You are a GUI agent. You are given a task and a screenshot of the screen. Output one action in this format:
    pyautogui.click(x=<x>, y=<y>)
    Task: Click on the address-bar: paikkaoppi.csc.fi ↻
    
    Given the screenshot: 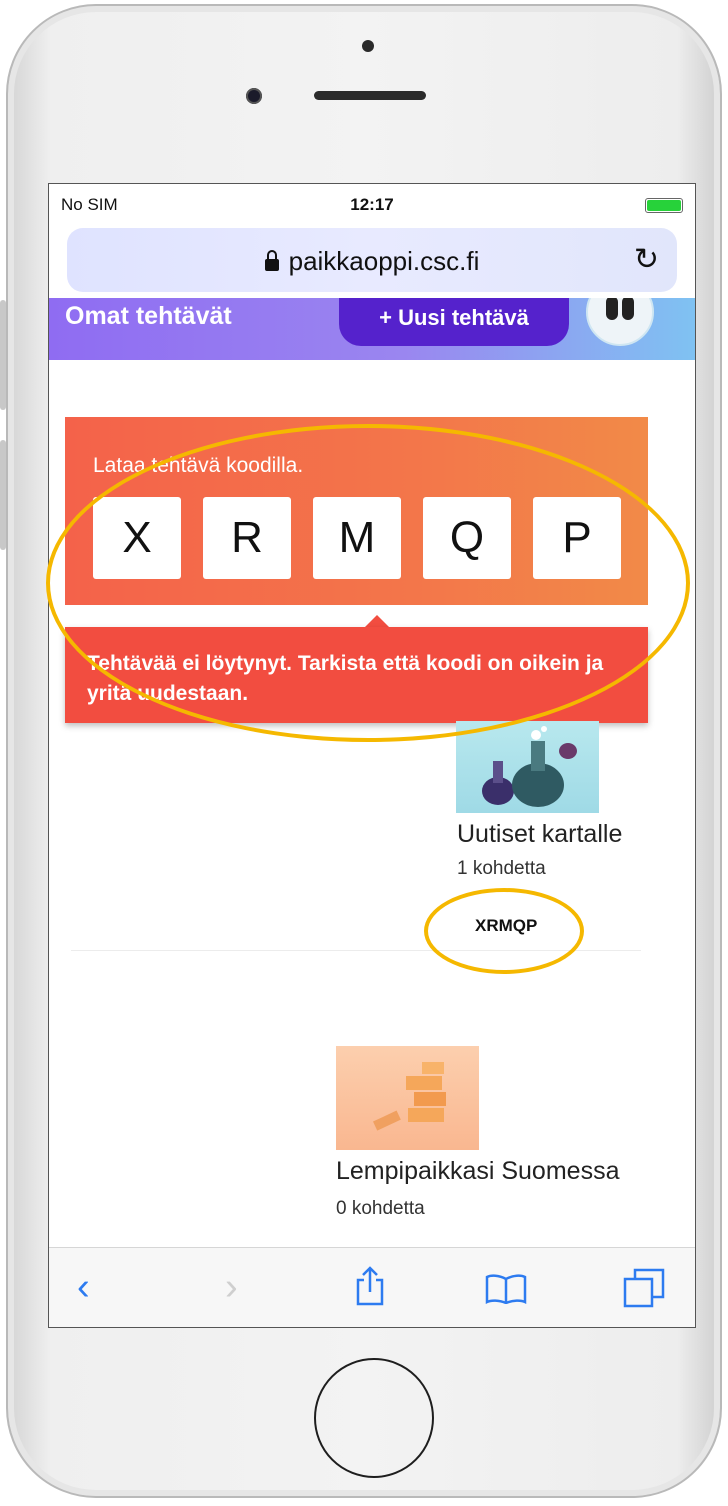 What is the action you would take?
    pyautogui.click(x=372, y=260)
    